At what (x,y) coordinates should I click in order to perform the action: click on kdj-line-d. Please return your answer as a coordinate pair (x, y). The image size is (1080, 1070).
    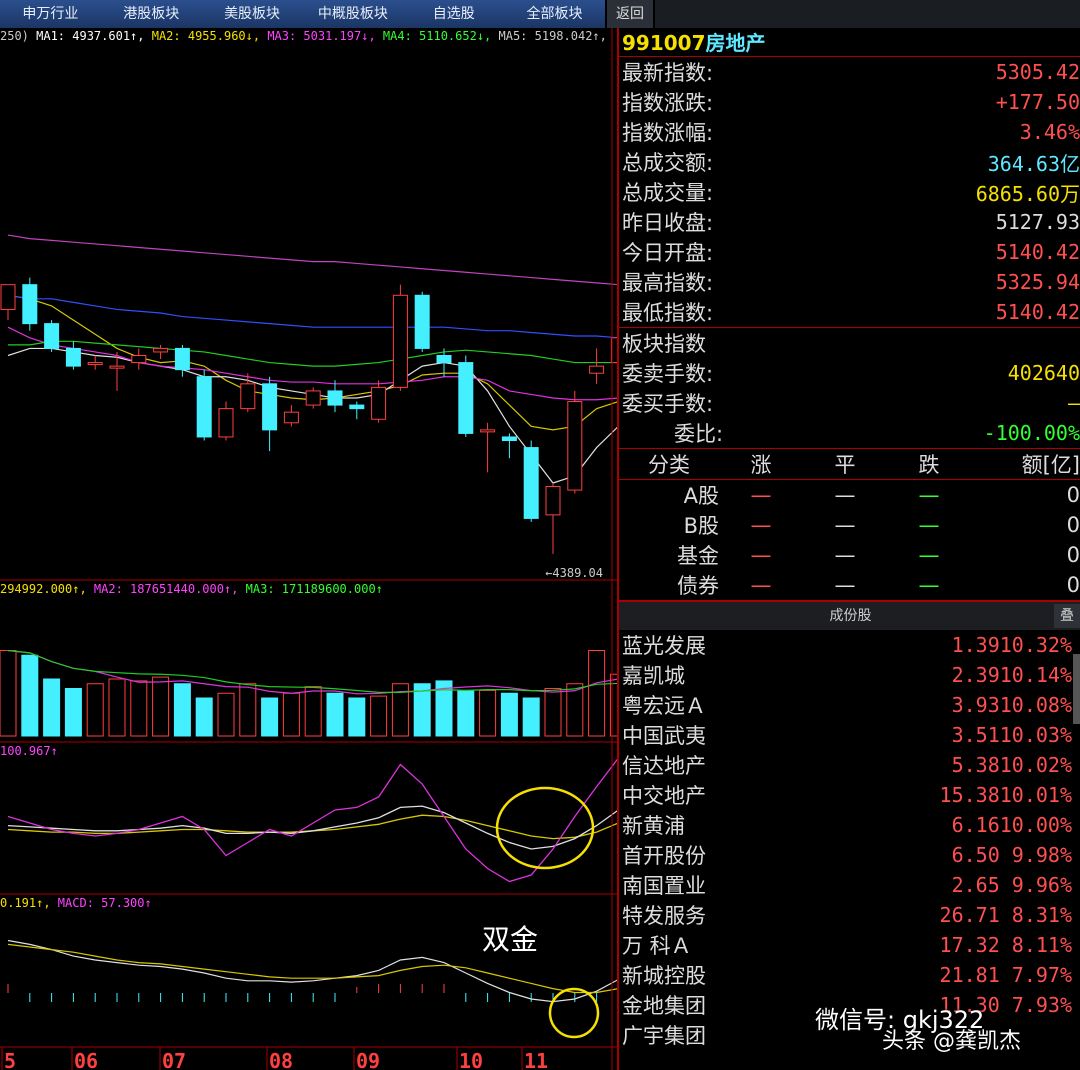
    Looking at the image, I should click on (312, 827).